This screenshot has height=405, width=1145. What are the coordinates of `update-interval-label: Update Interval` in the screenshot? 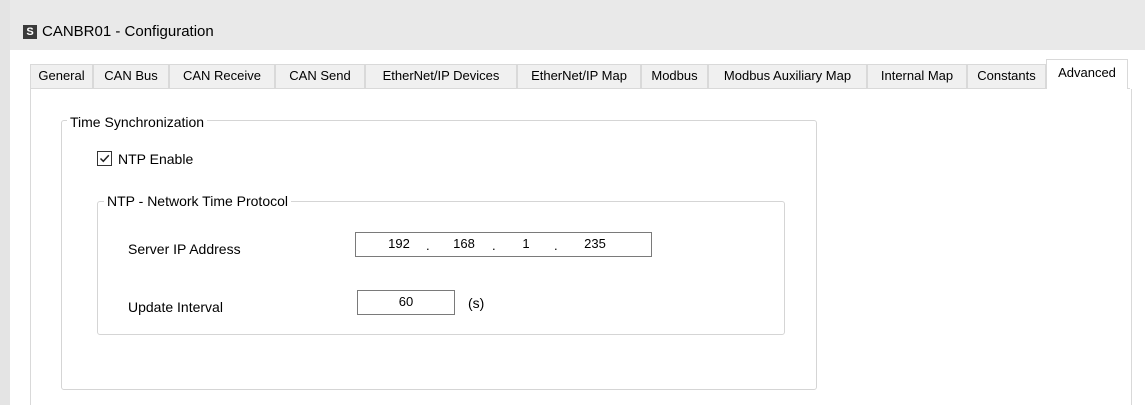 It's located at (175, 307).